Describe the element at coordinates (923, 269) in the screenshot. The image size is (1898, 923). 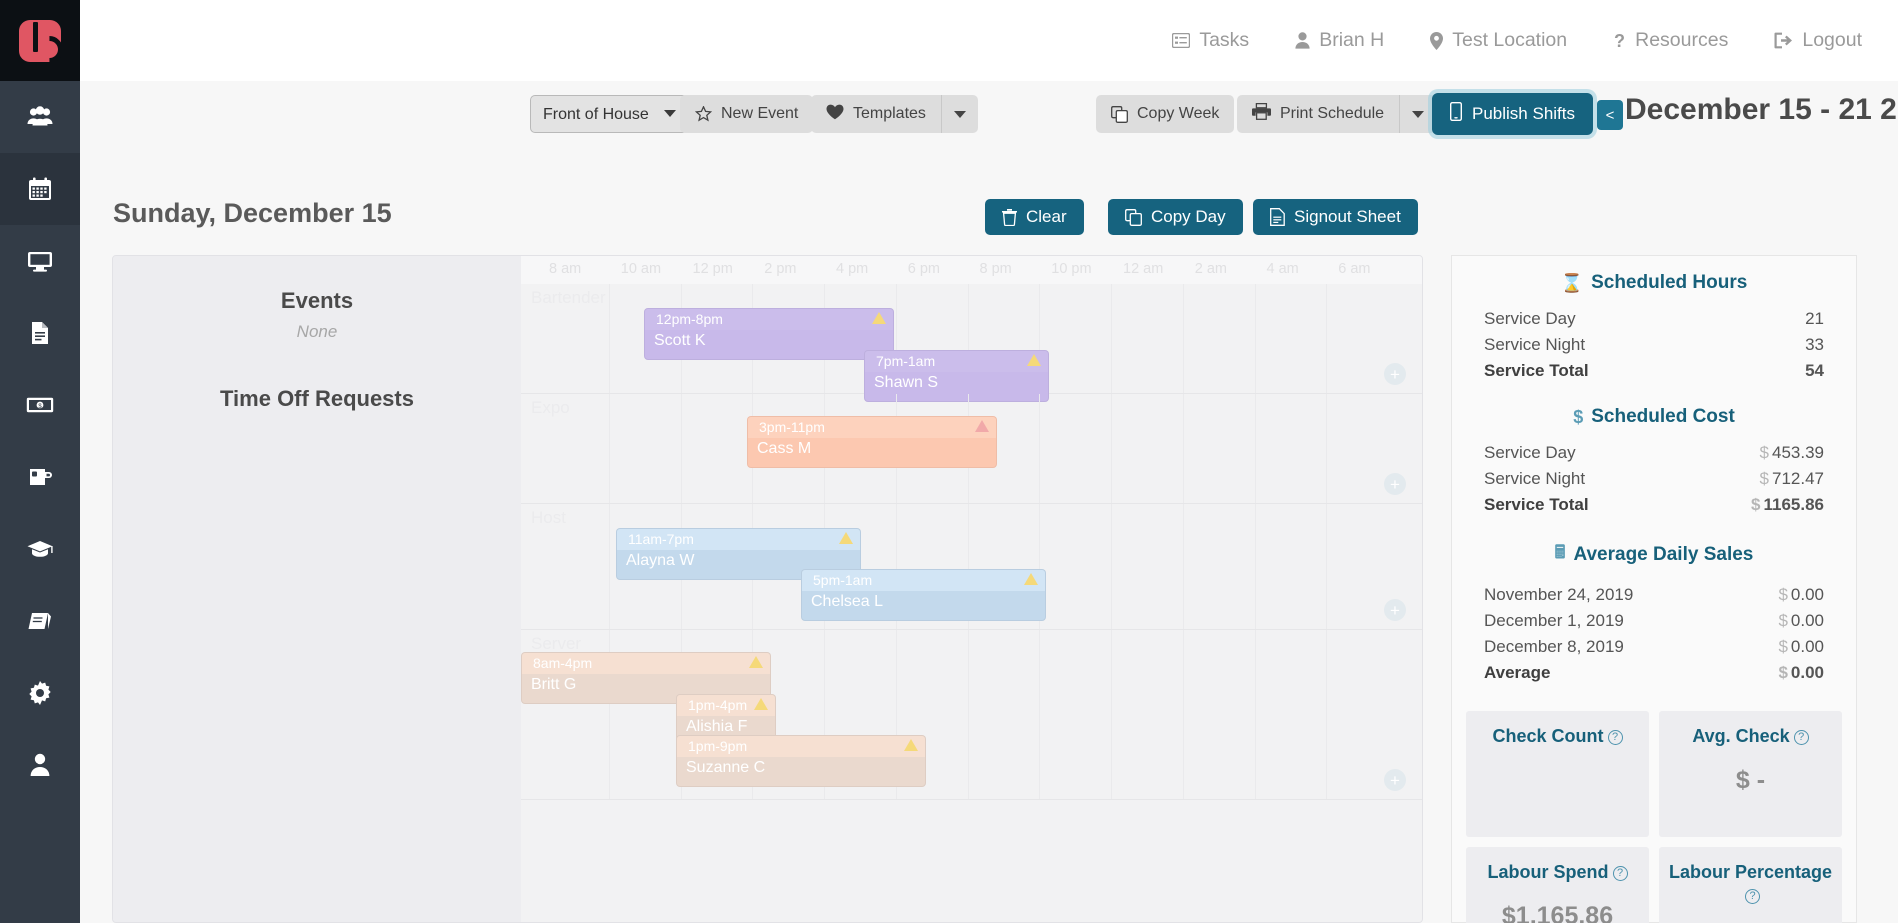
I see `time-tick: 6 pm` at that location.